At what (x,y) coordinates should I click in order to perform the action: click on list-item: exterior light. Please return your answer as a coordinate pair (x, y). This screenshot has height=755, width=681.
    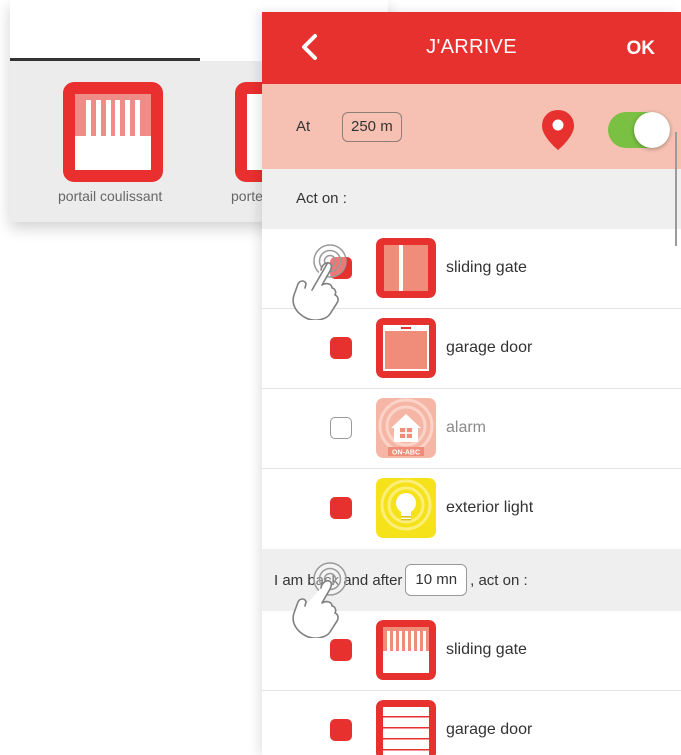
    Looking at the image, I should click on (471, 508).